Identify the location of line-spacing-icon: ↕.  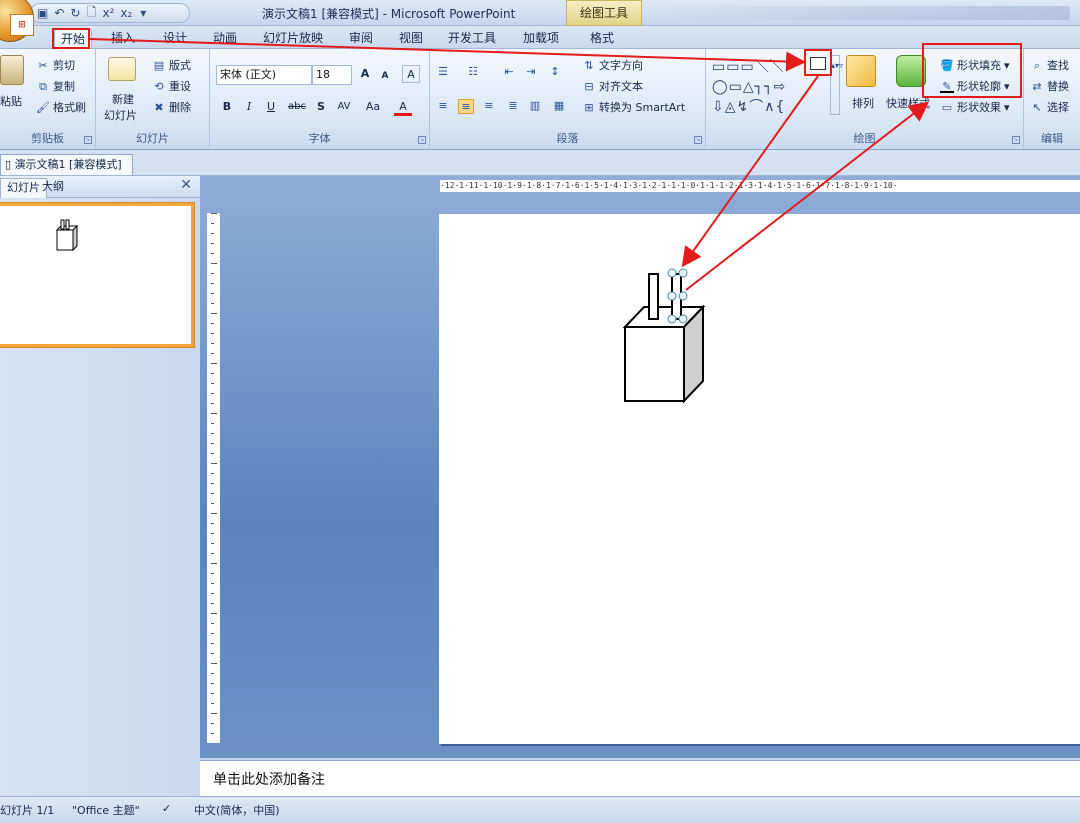
(555, 71).